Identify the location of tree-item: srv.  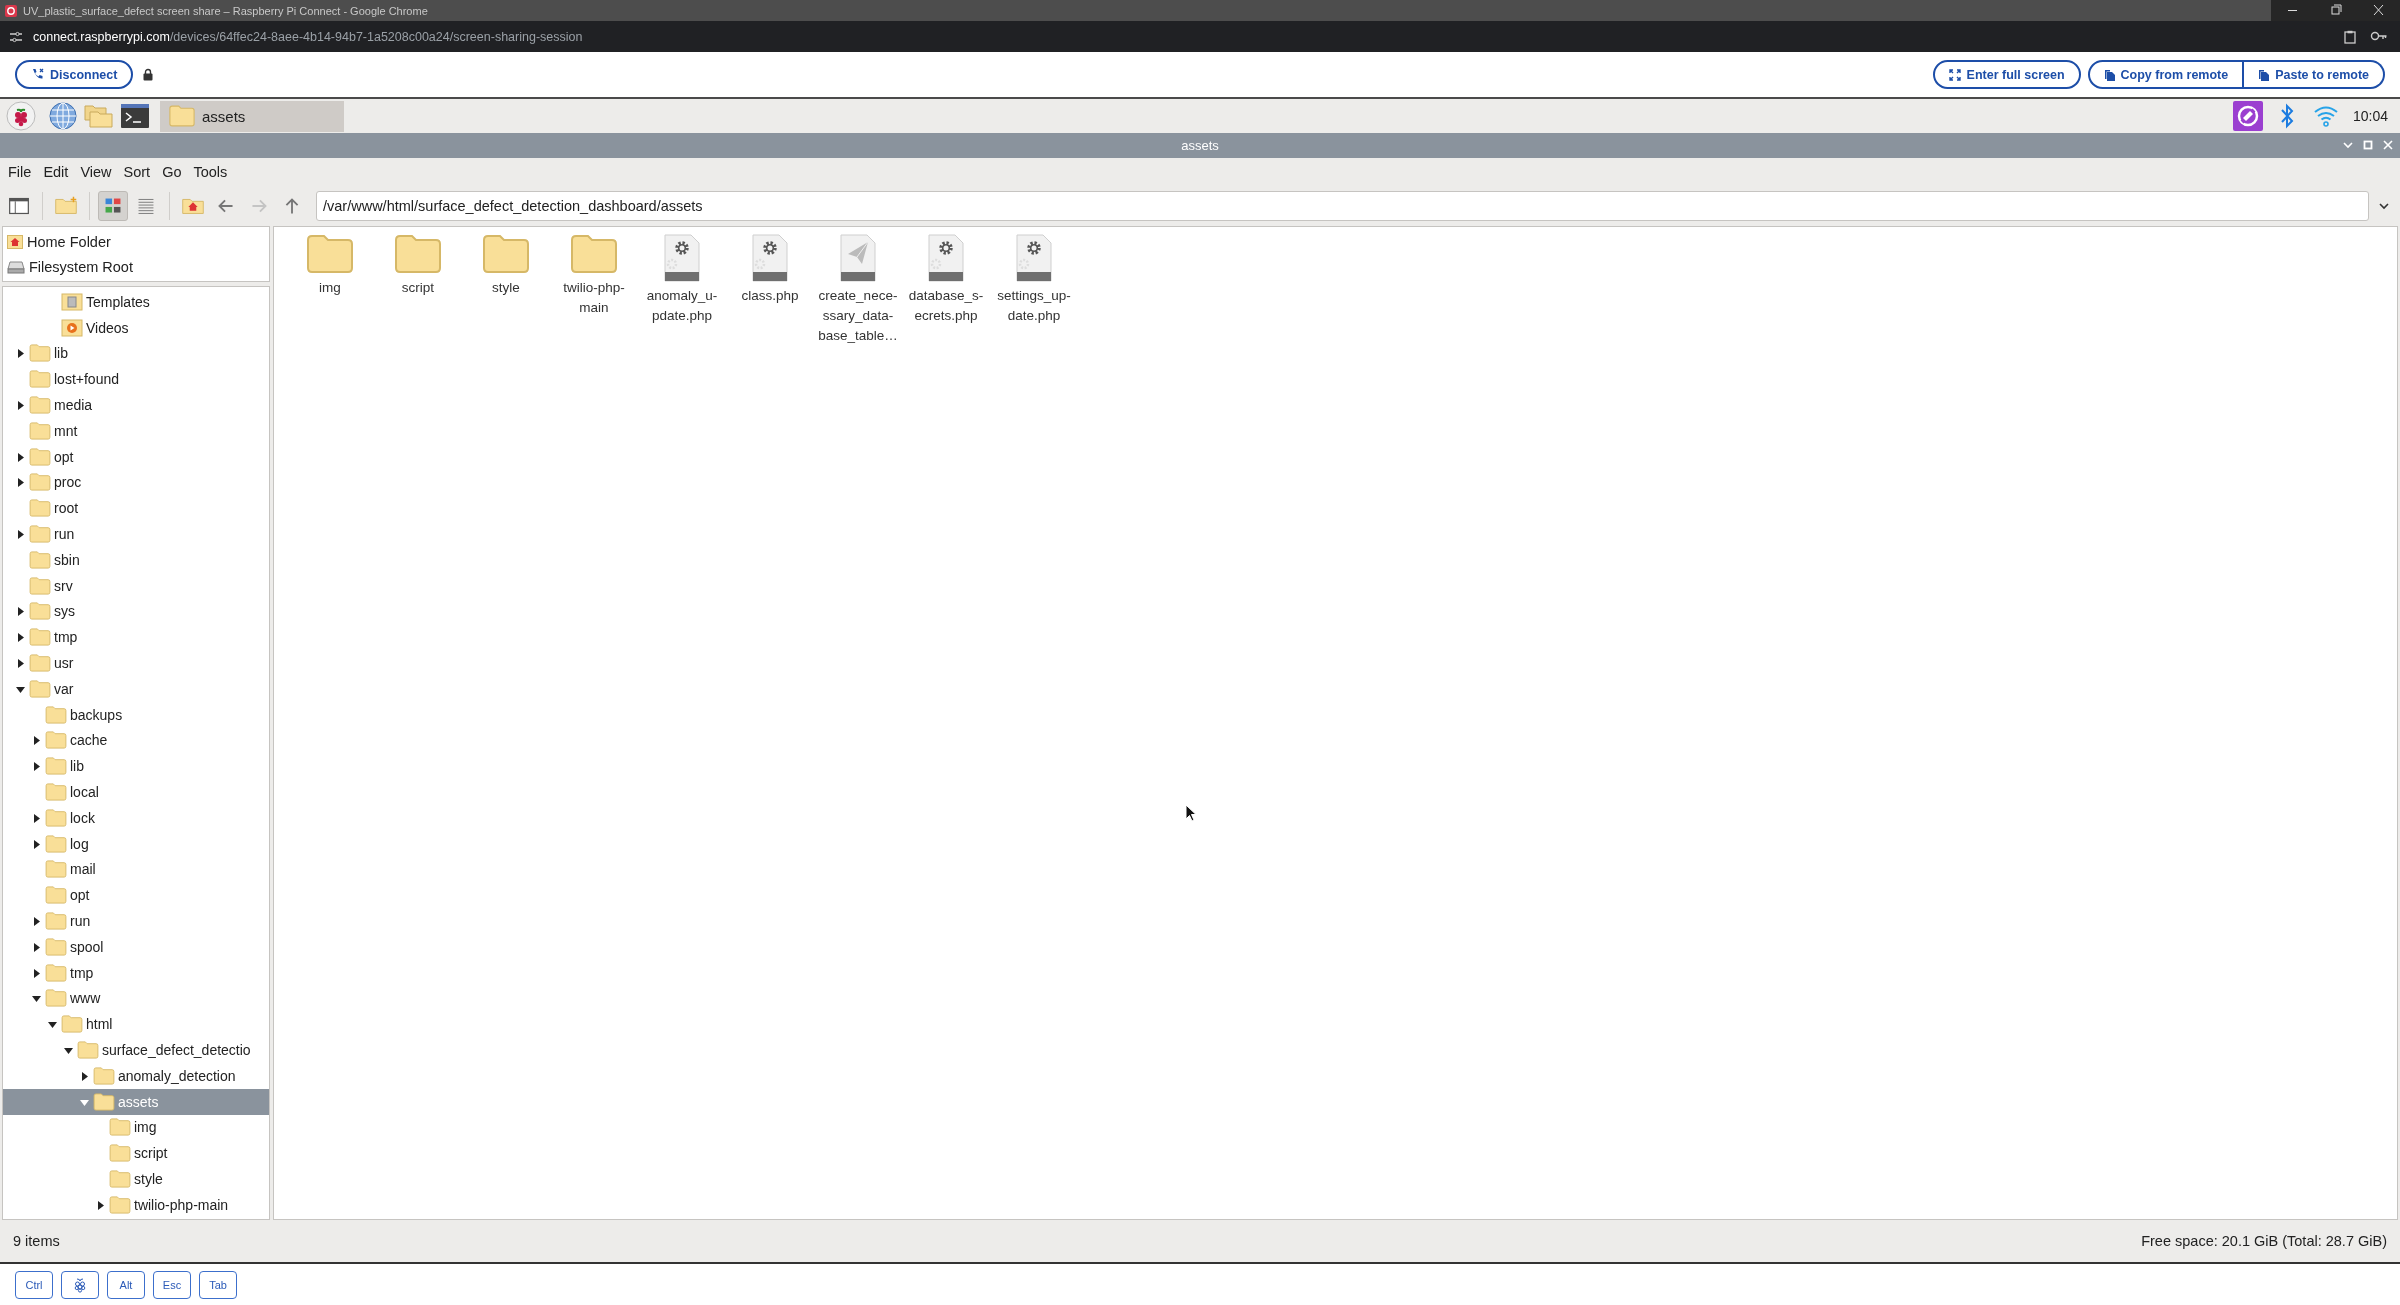
(136, 585).